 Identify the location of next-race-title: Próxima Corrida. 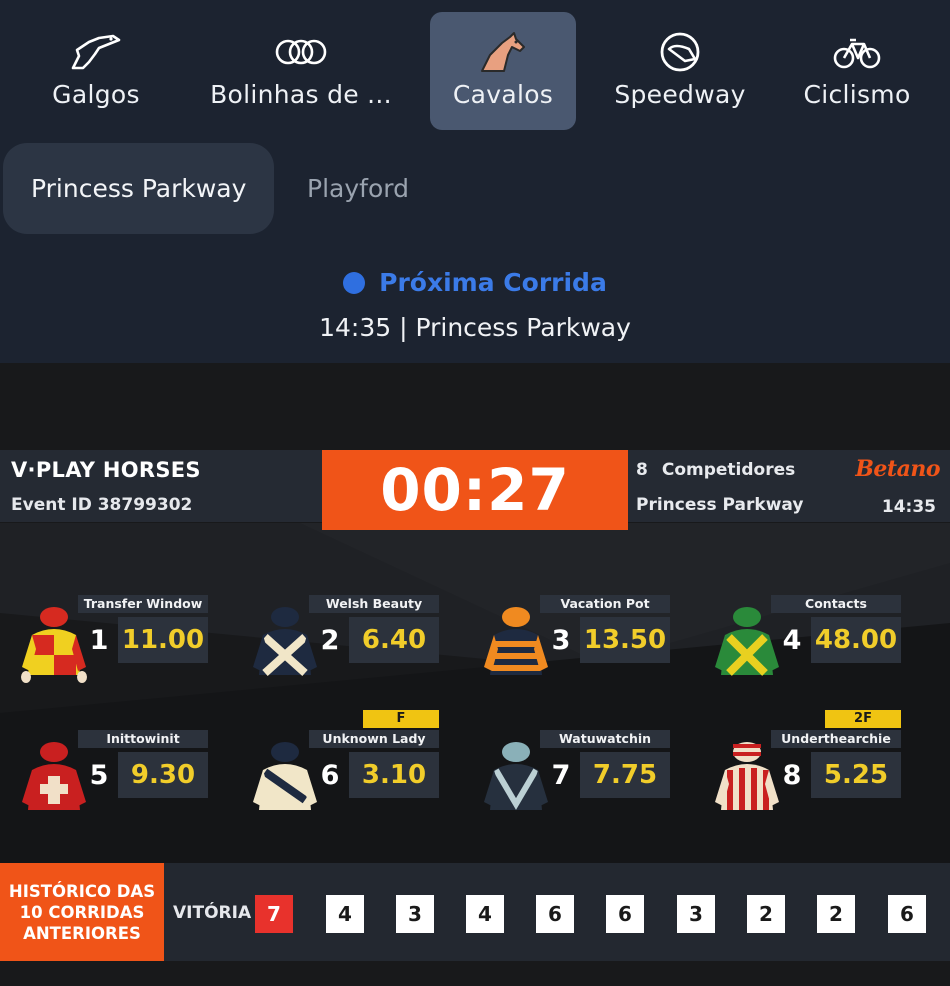
(493, 282).